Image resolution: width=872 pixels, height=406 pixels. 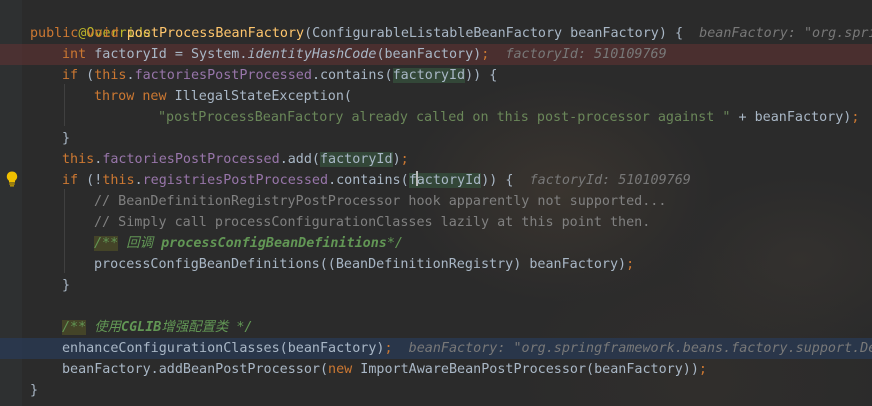 I want to click on inline-debug-hint: beanFactory: "org.sprin, so click(x=785, y=33).